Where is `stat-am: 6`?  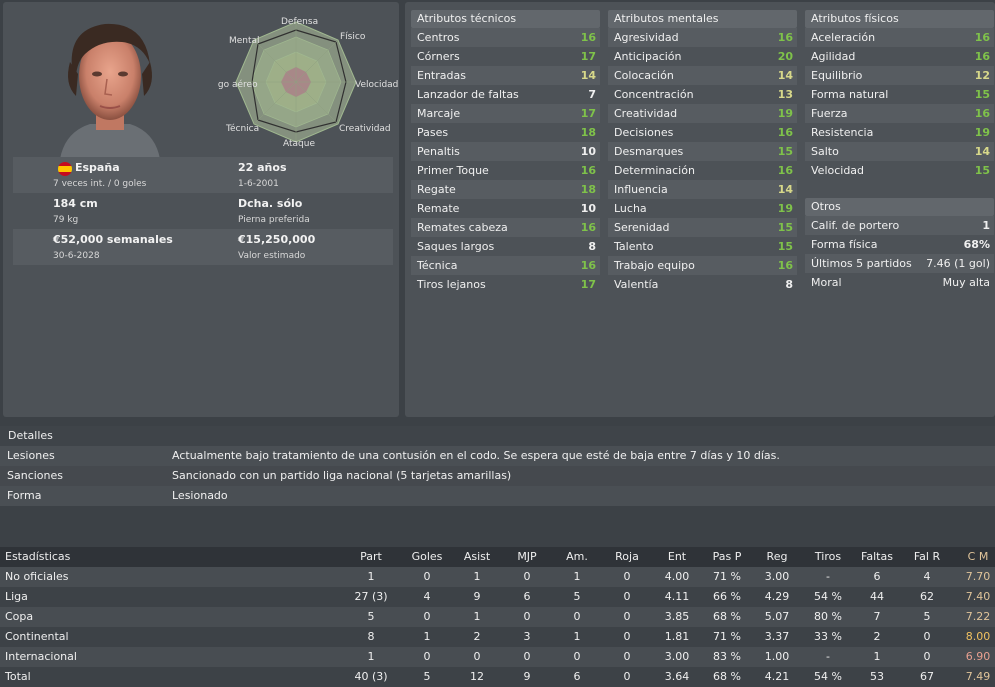 stat-am: 6 is located at coordinates (577, 676).